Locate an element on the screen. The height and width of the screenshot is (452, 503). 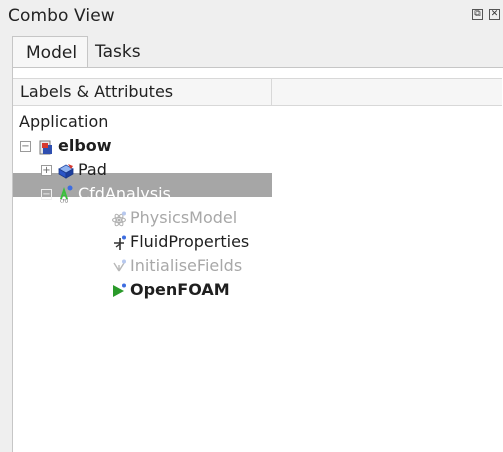
initialise-fields-icon is located at coordinates (119, 266).